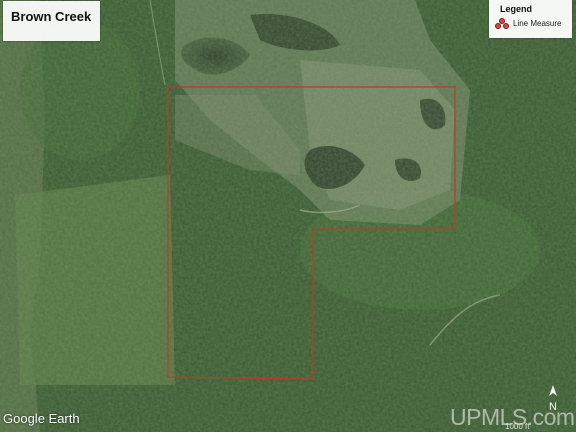  Describe the element at coordinates (512, 417) in the screenshot. I see `upmls-watermark: UPMLS.com` at that location.